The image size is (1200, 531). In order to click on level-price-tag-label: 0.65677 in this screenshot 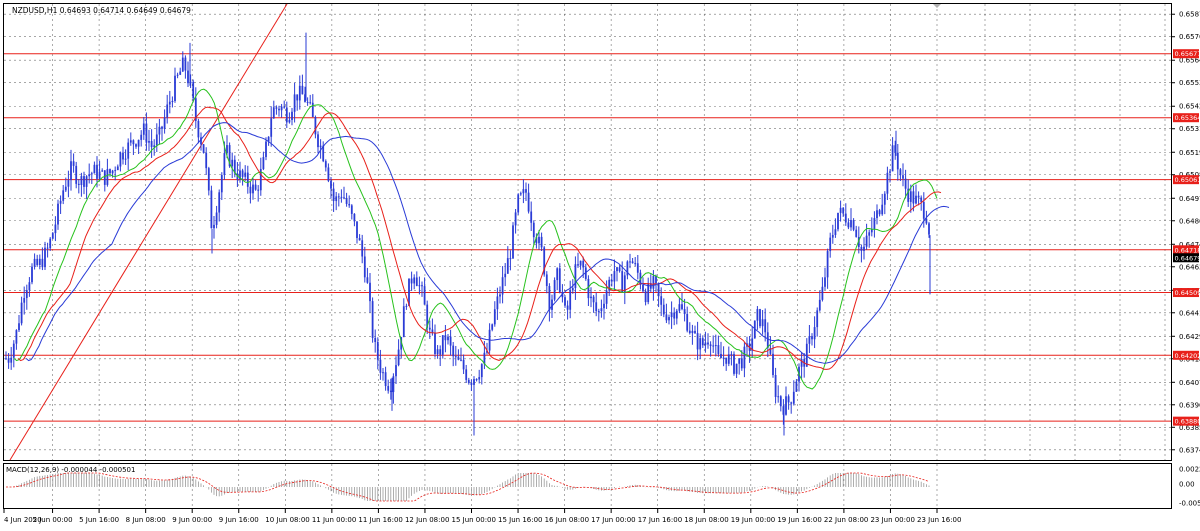, I will do `click(1187, 54)`.